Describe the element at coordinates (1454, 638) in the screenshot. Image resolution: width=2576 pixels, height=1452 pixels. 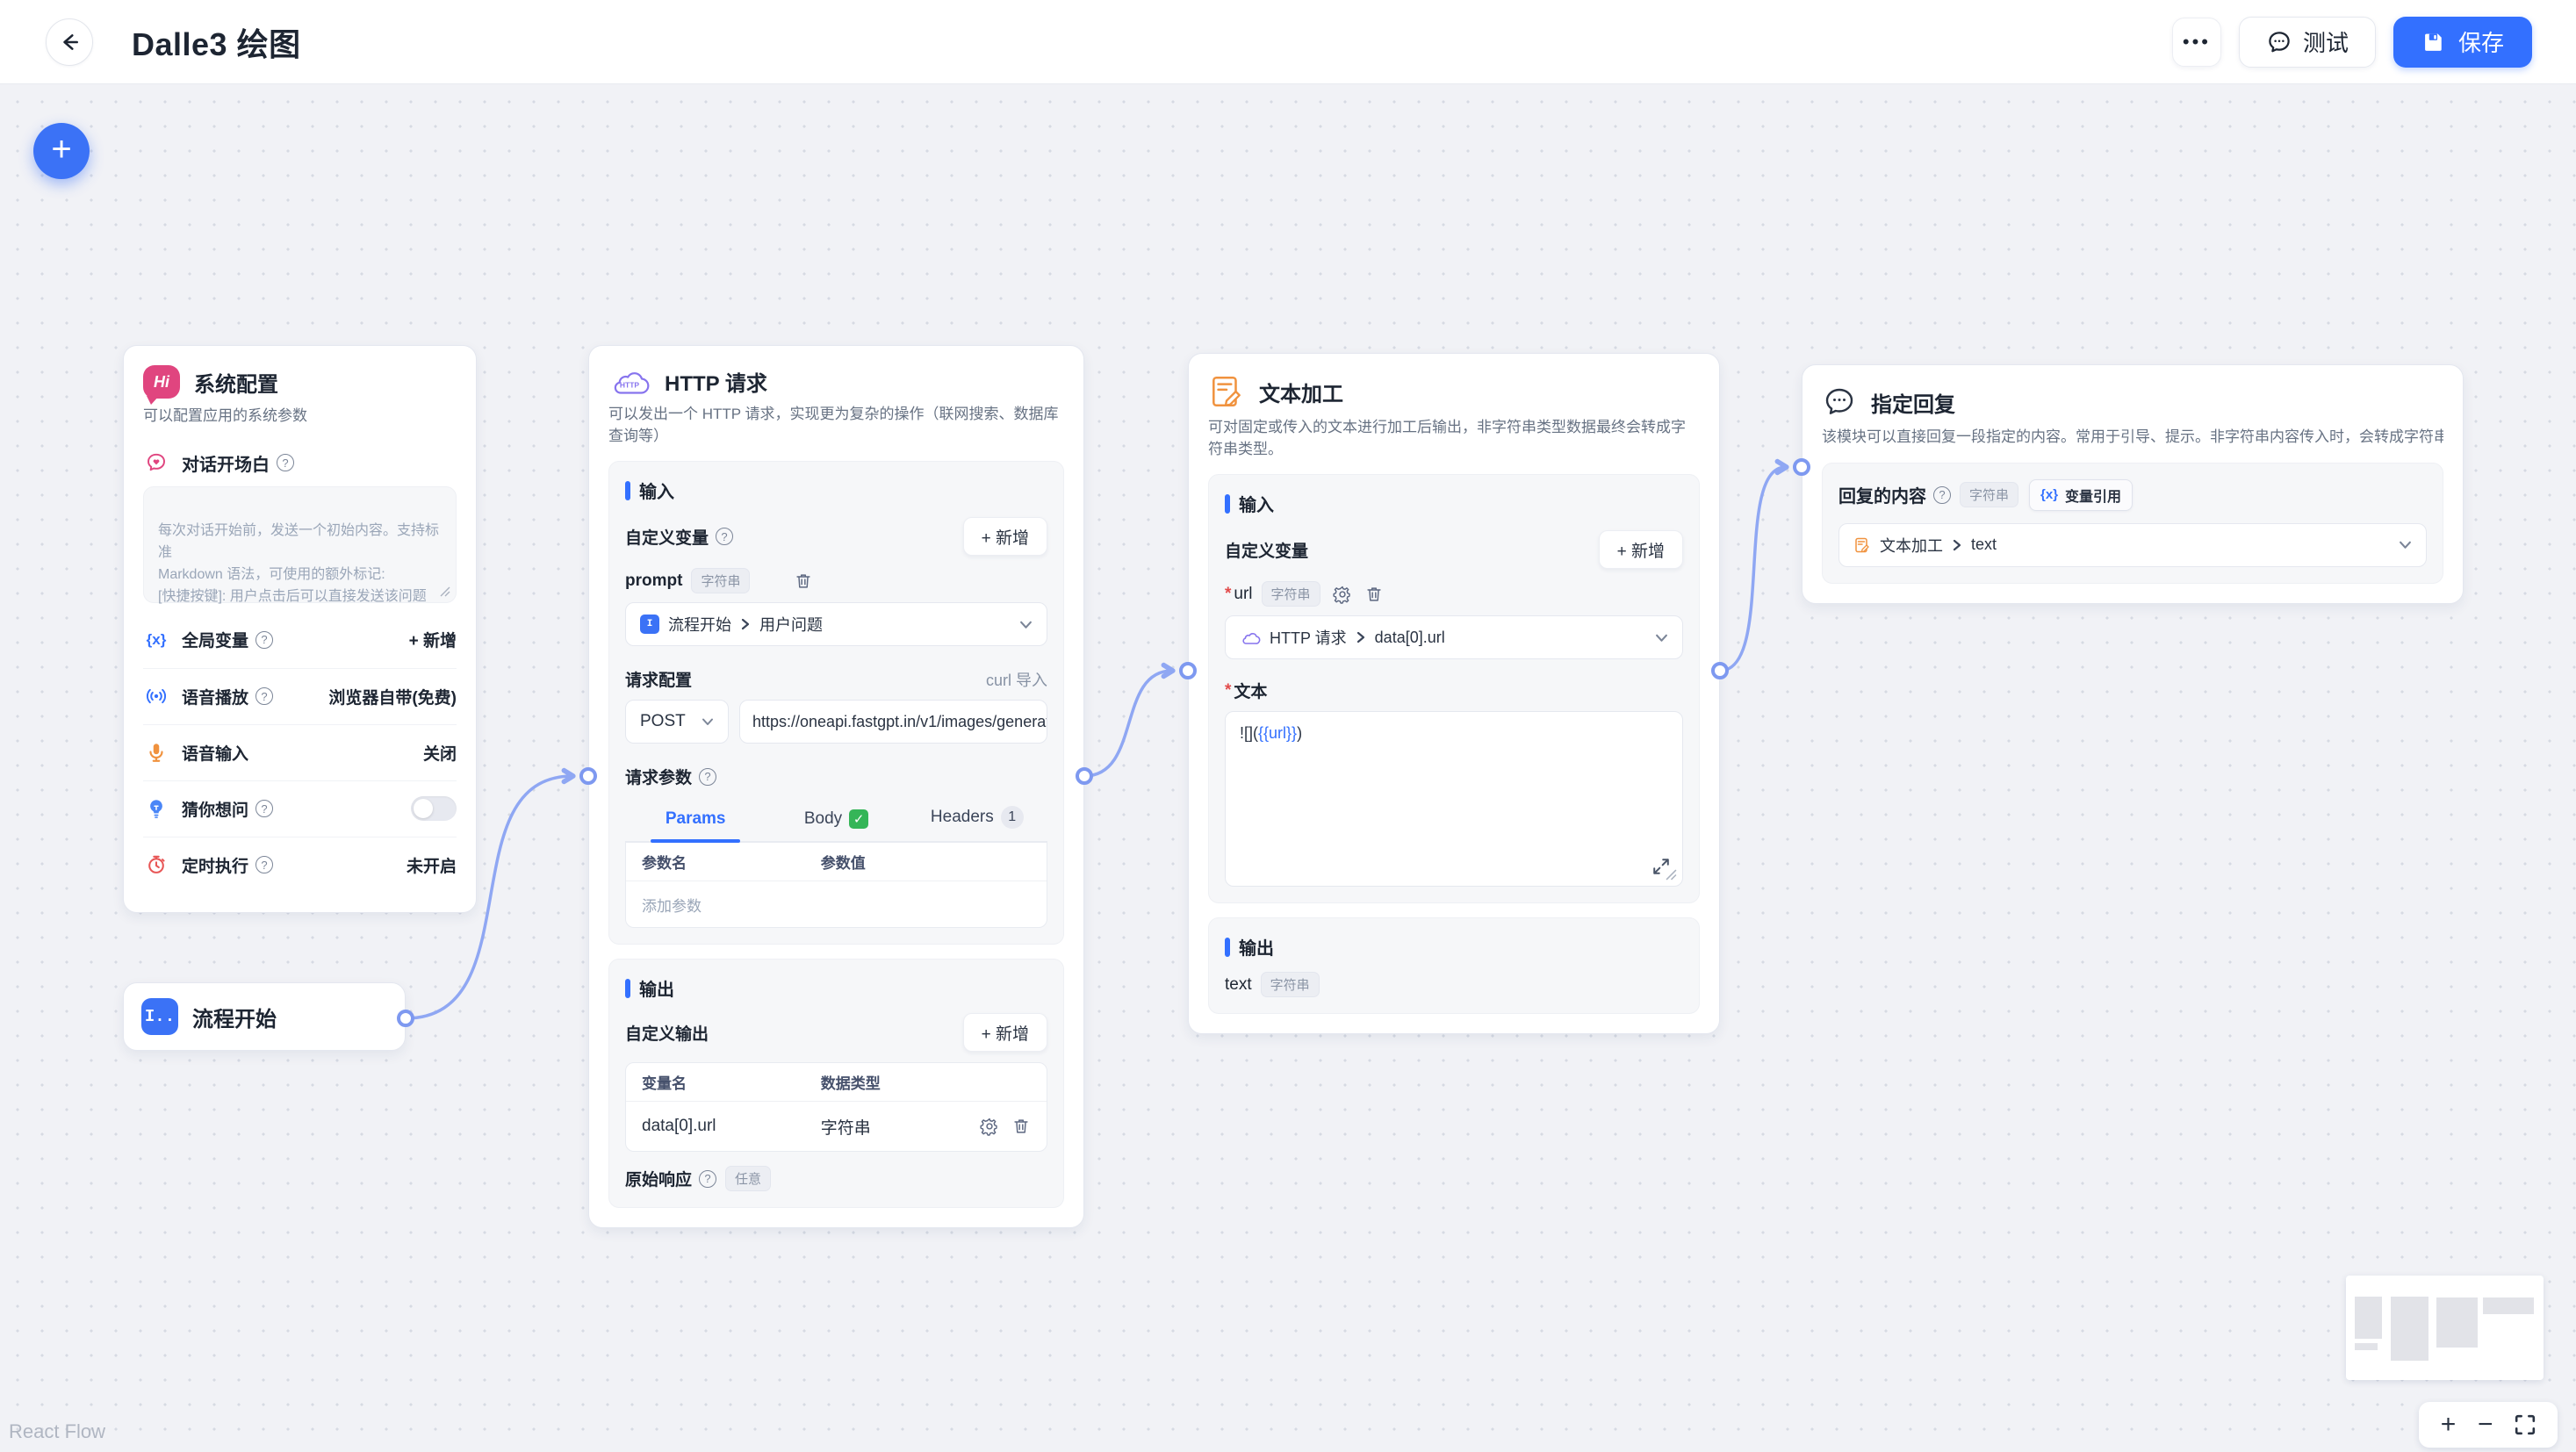
I see `url-reference-select: HTTP 请求 data[0].url` at that location.